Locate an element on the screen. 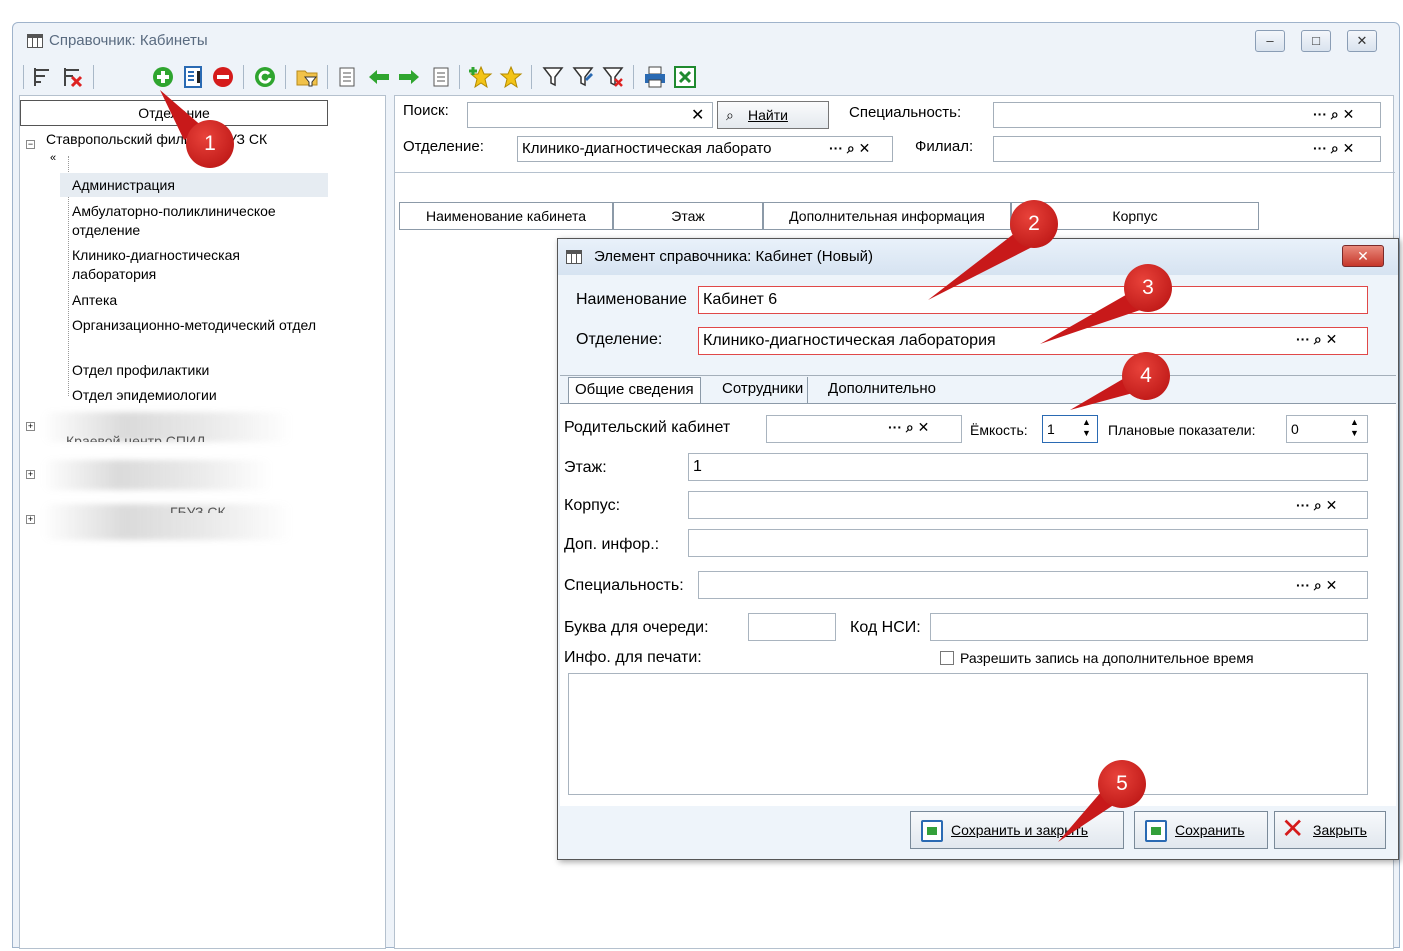 Image resolution: width=1403 pixels, height=951 pixels. collapse-icon: − is located at coordinates (30, 144).